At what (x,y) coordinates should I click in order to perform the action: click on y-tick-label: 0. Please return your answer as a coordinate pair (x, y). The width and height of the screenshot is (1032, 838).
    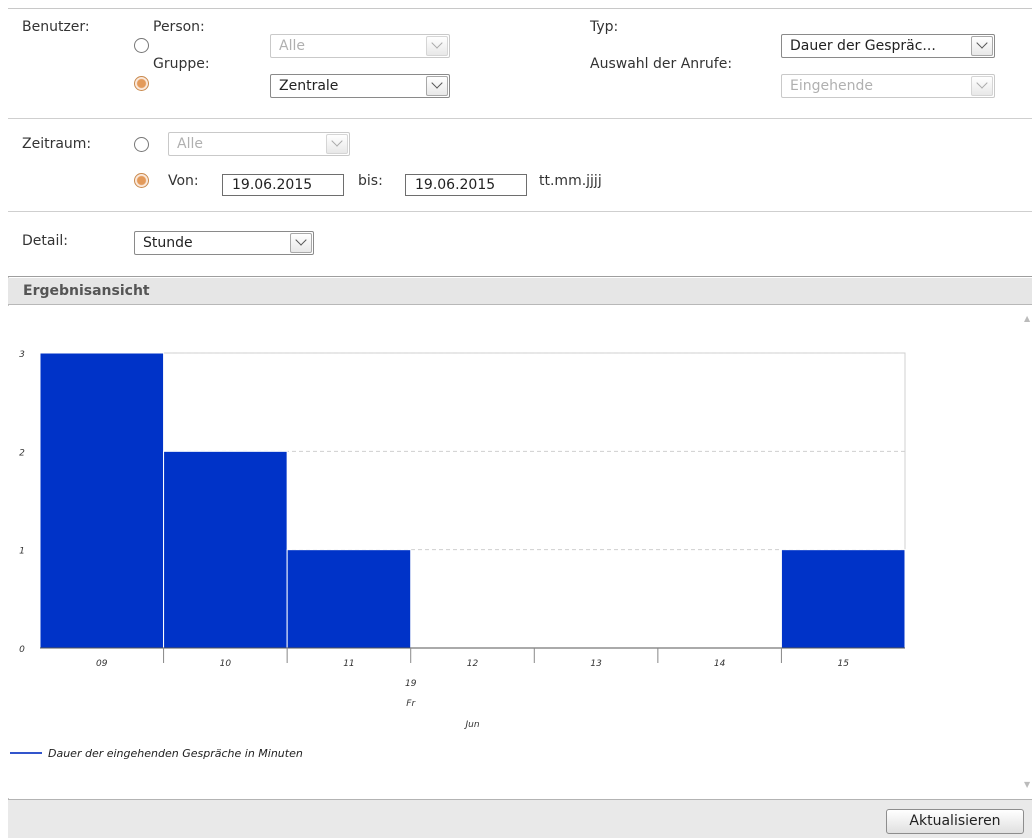
    Looking at the image, I should click on (22, 650).